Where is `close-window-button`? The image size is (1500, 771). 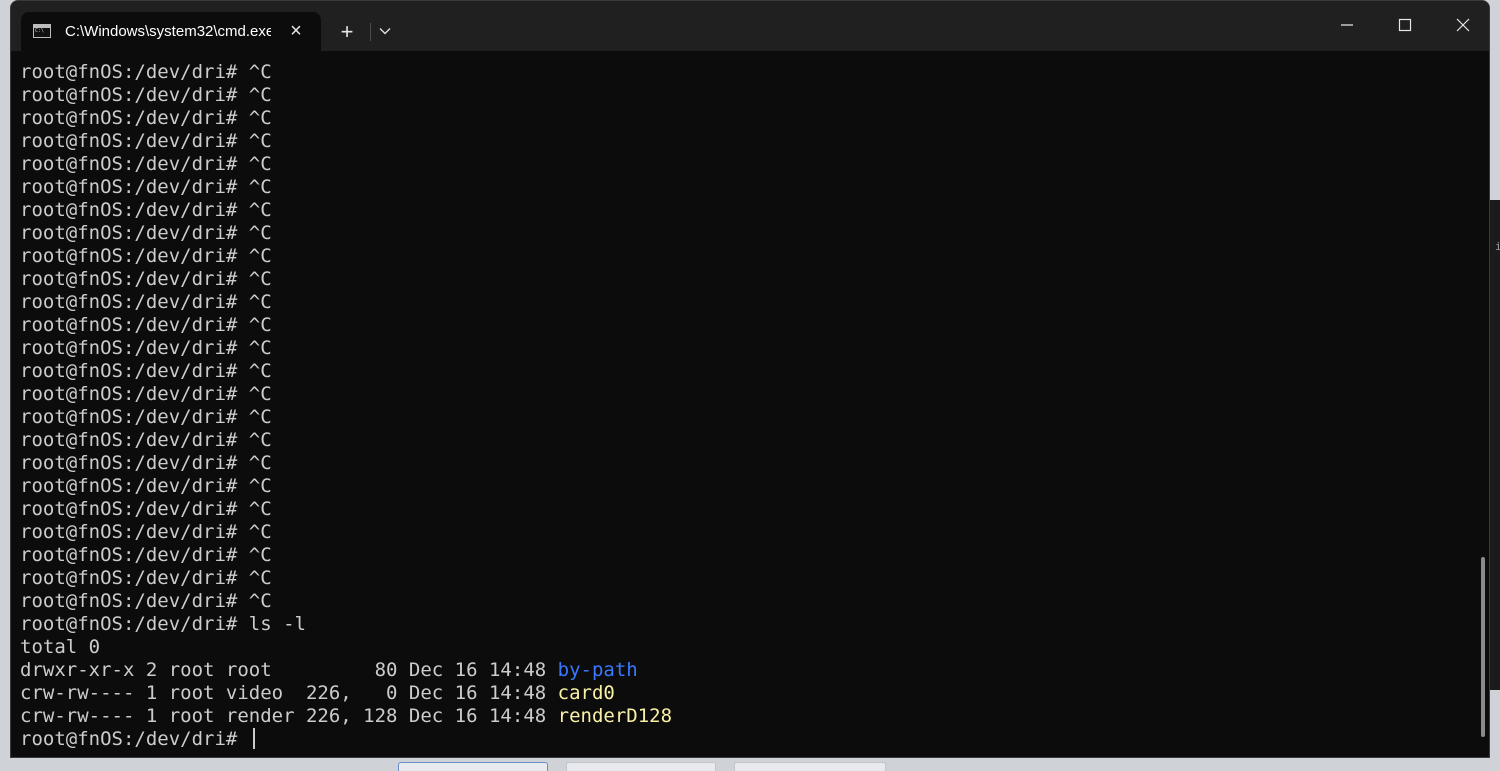
close-window-button is located at coordinates (1461, 25).